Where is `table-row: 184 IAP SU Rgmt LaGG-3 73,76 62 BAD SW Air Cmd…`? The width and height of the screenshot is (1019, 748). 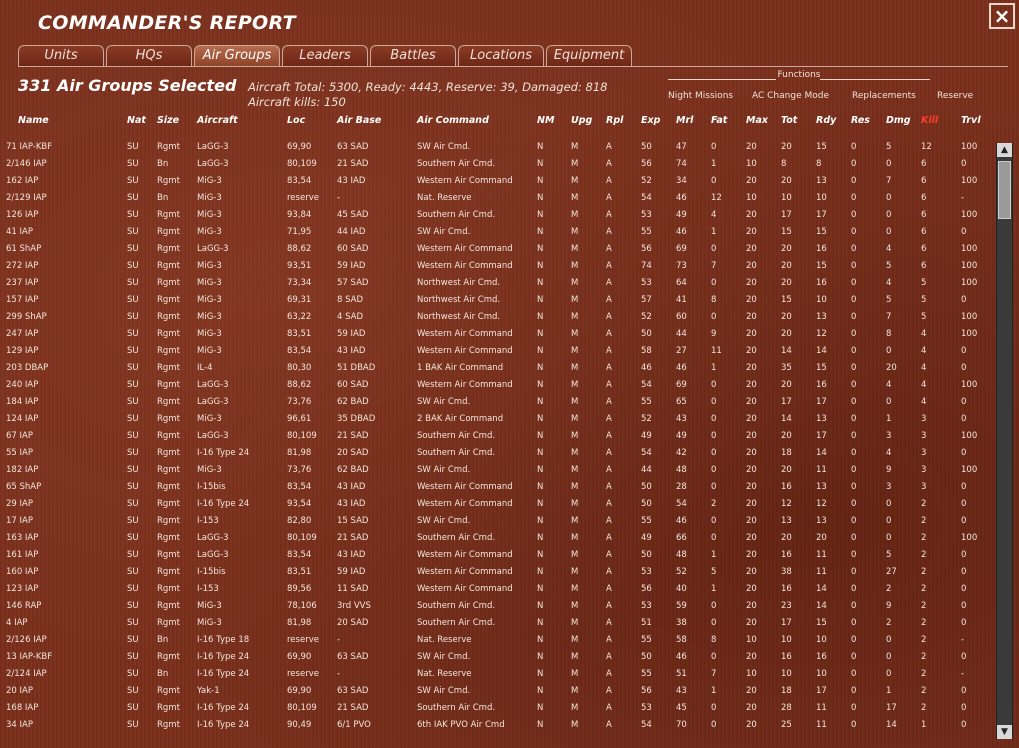 table-row: 184 IAP SU Rgmt LaGG-3 73,76 62 BAD SW Air Cmd… is located at coordinates (497, 402).